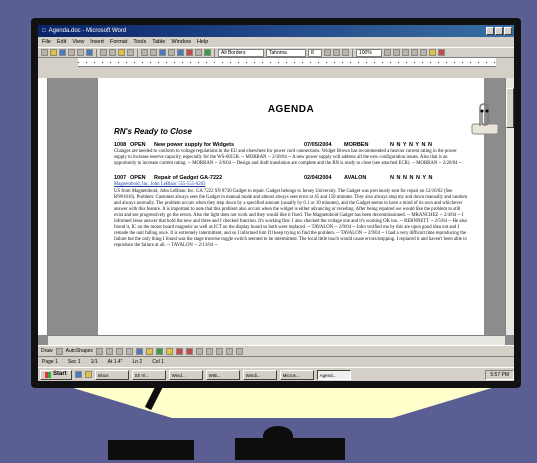  I want to click on rectangle-icon, so click(119, 351).